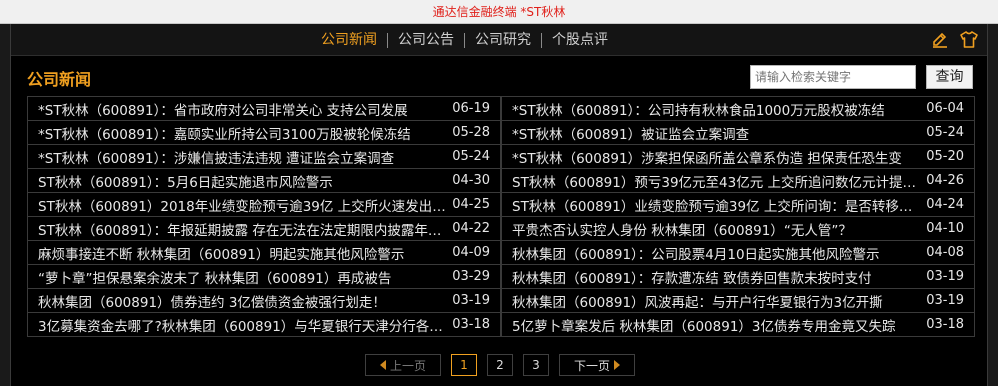  Describe the element at coordinates (591, 365) in the screenshot. I see `next-page-label: 下一页` at that location.